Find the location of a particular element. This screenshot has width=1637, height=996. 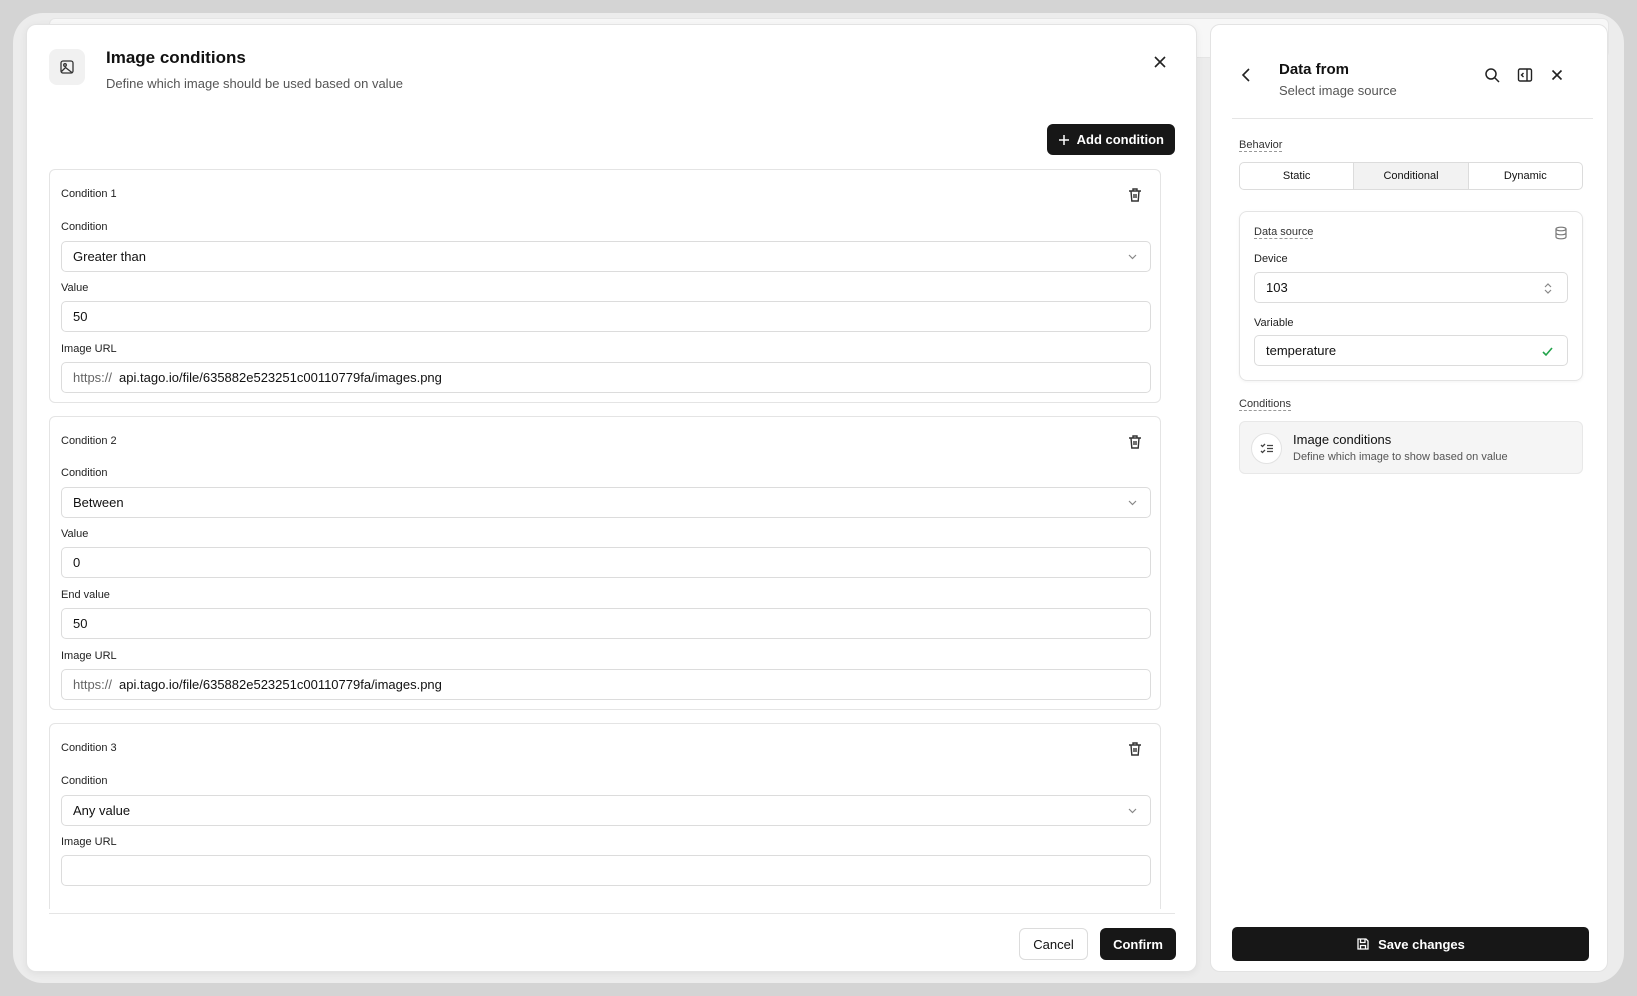

cancel-button: Cancel is located at coordinates (1053, 944).